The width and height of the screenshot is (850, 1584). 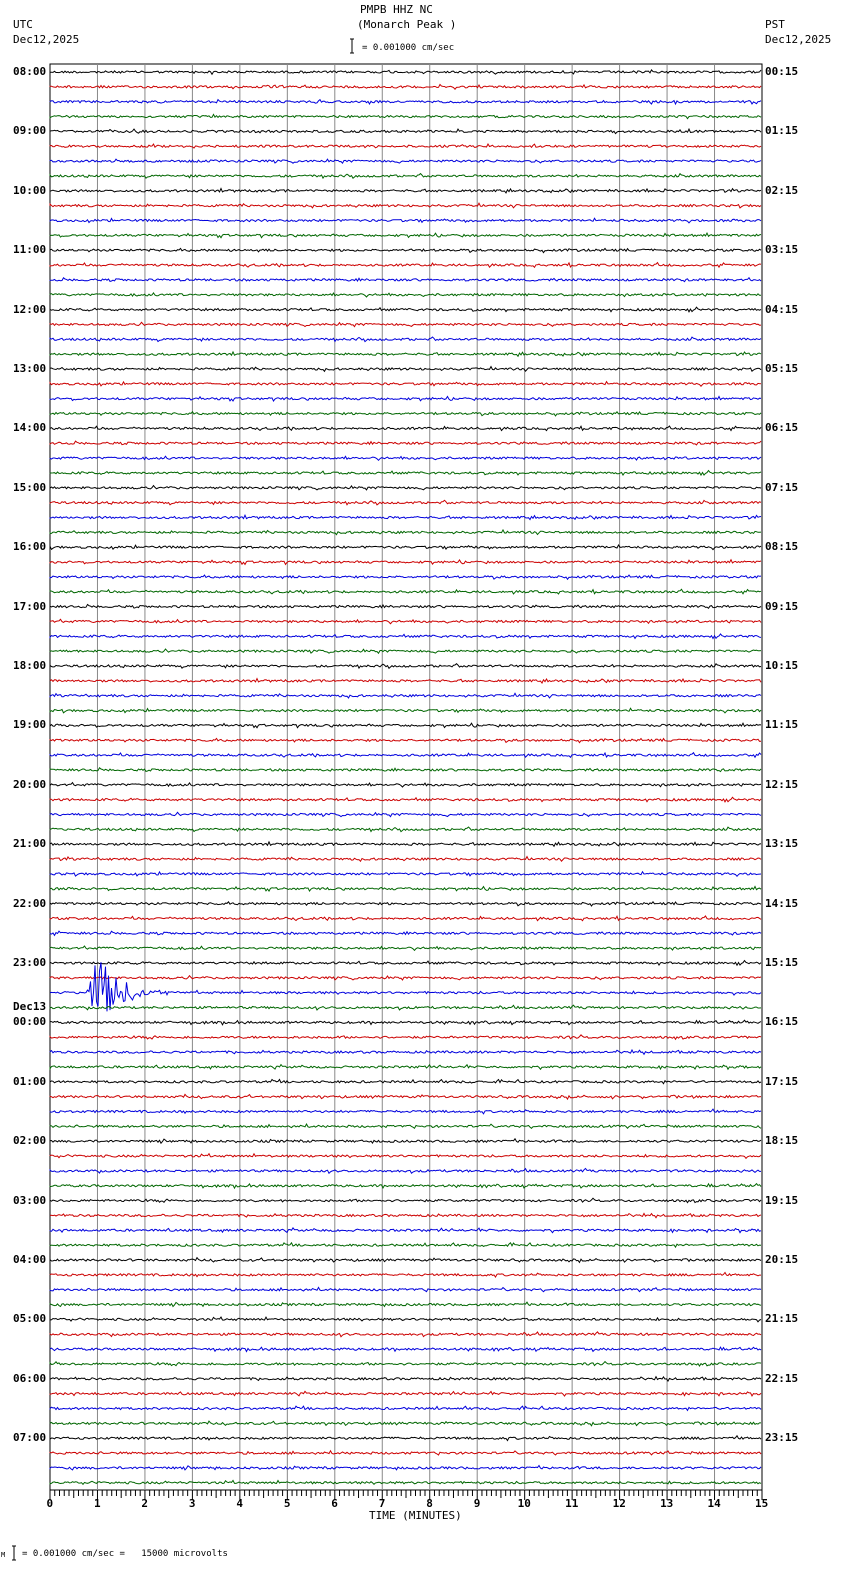 What do you see at coordinates (14, 1553) in the screenshot?
I see `footer-scale-bar-icon` at bounding box center [14, 1553].